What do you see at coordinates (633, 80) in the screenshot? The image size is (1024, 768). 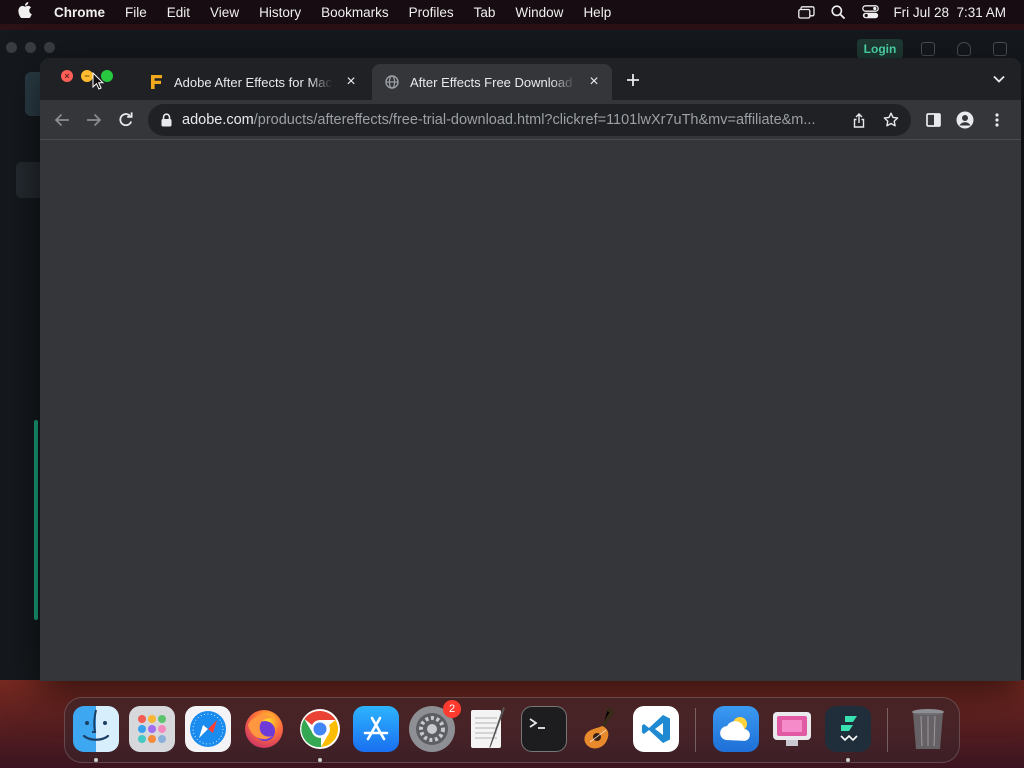 I see `new-tab-button` at bounding box center [633, 80].